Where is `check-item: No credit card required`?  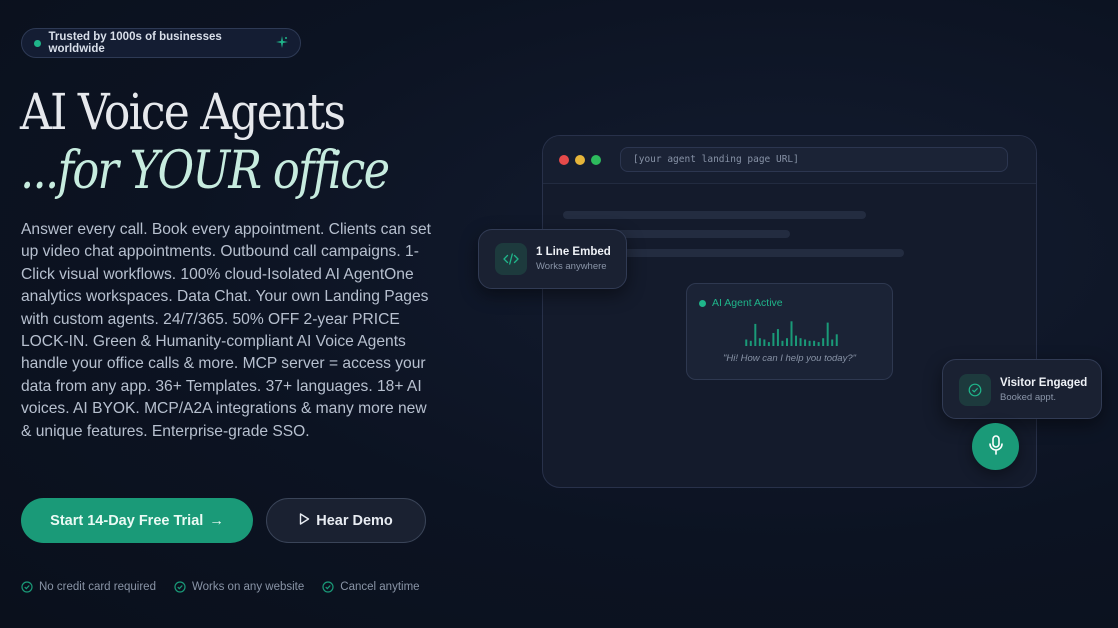 check-item: No credit card required is located at coordinates (88, 587).